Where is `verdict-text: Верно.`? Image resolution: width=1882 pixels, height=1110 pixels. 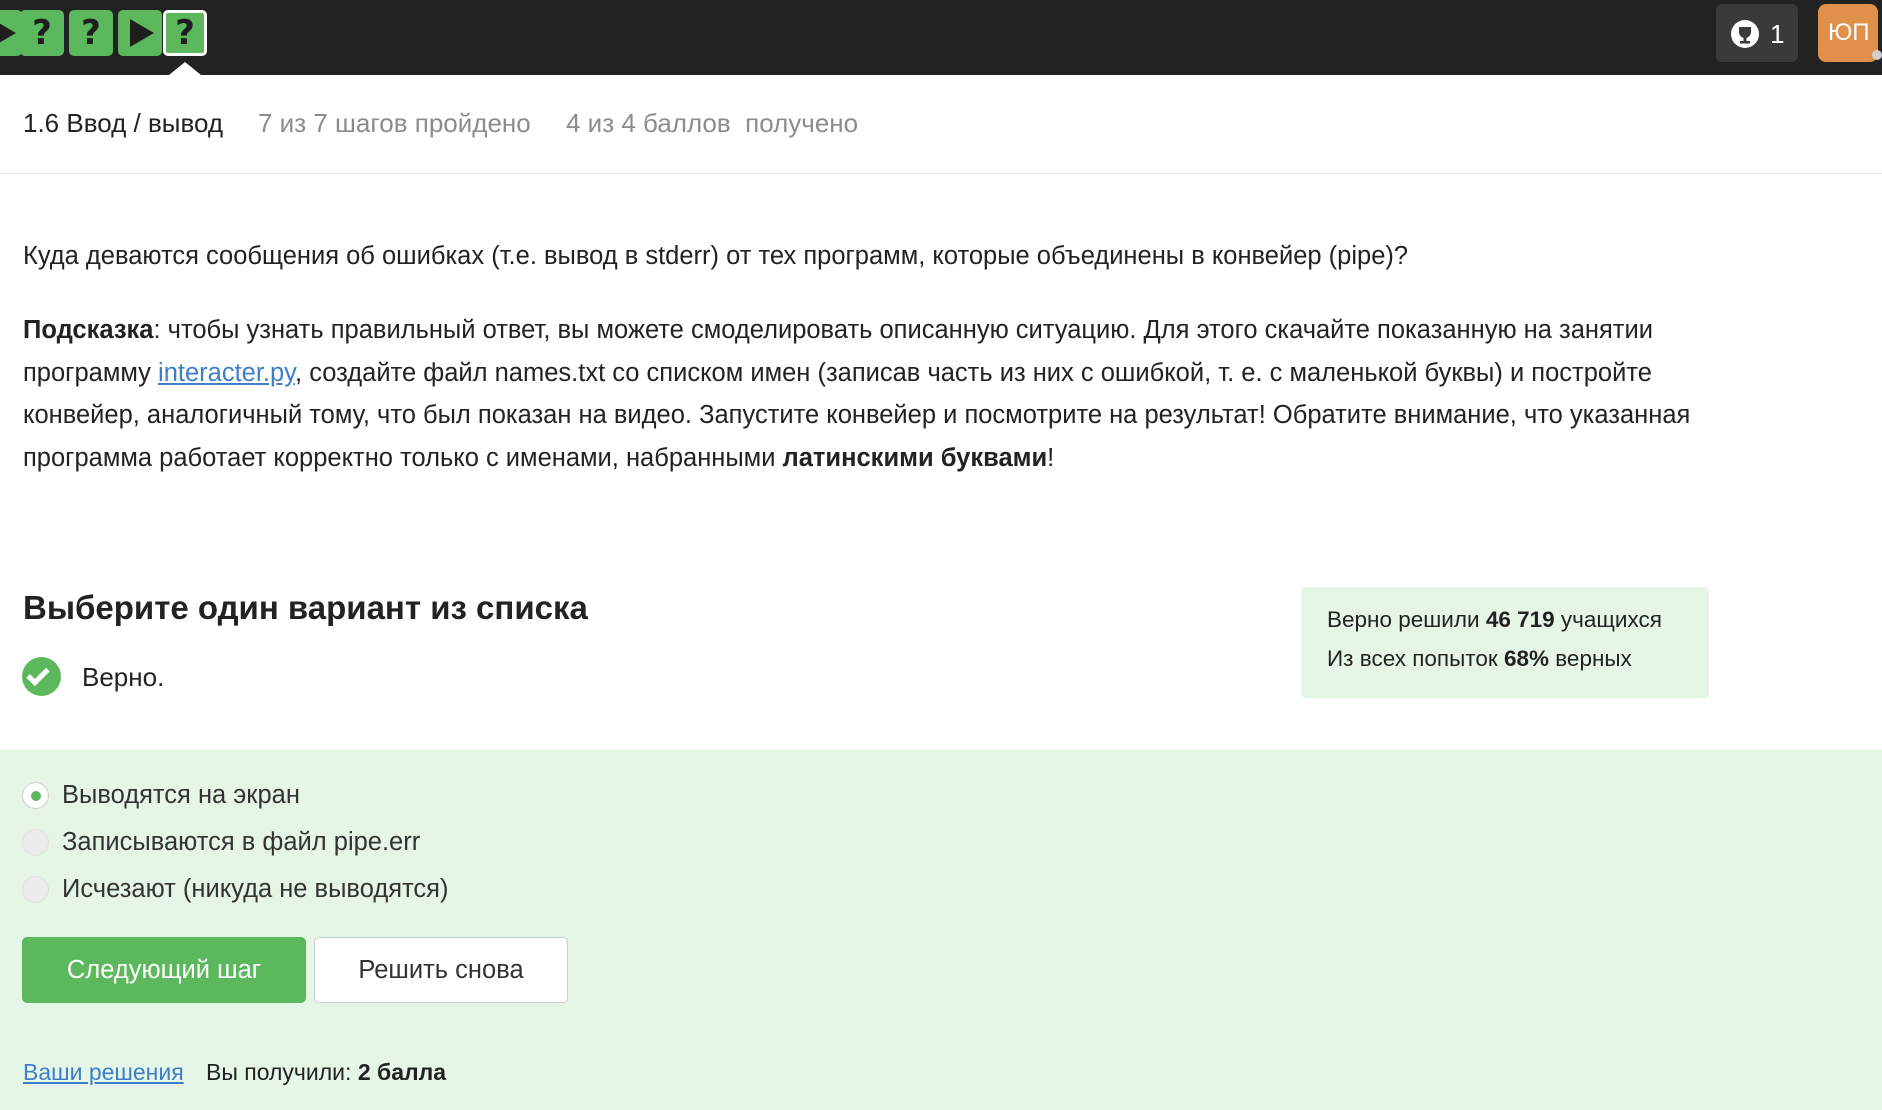 verdict-text: Верно. is located at coordinates (123, 677).